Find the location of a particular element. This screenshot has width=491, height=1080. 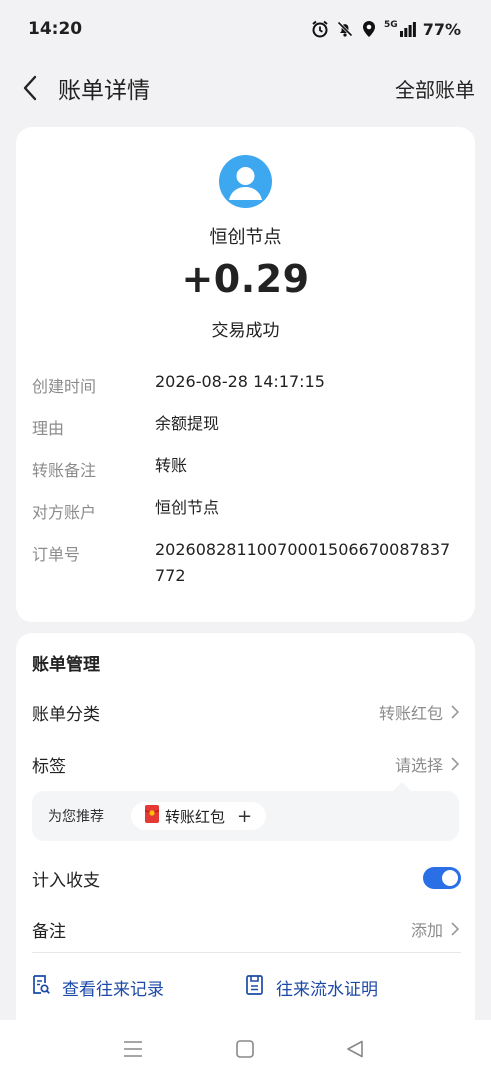

category-label: 账单分类 is located at coordinates (66, 714).